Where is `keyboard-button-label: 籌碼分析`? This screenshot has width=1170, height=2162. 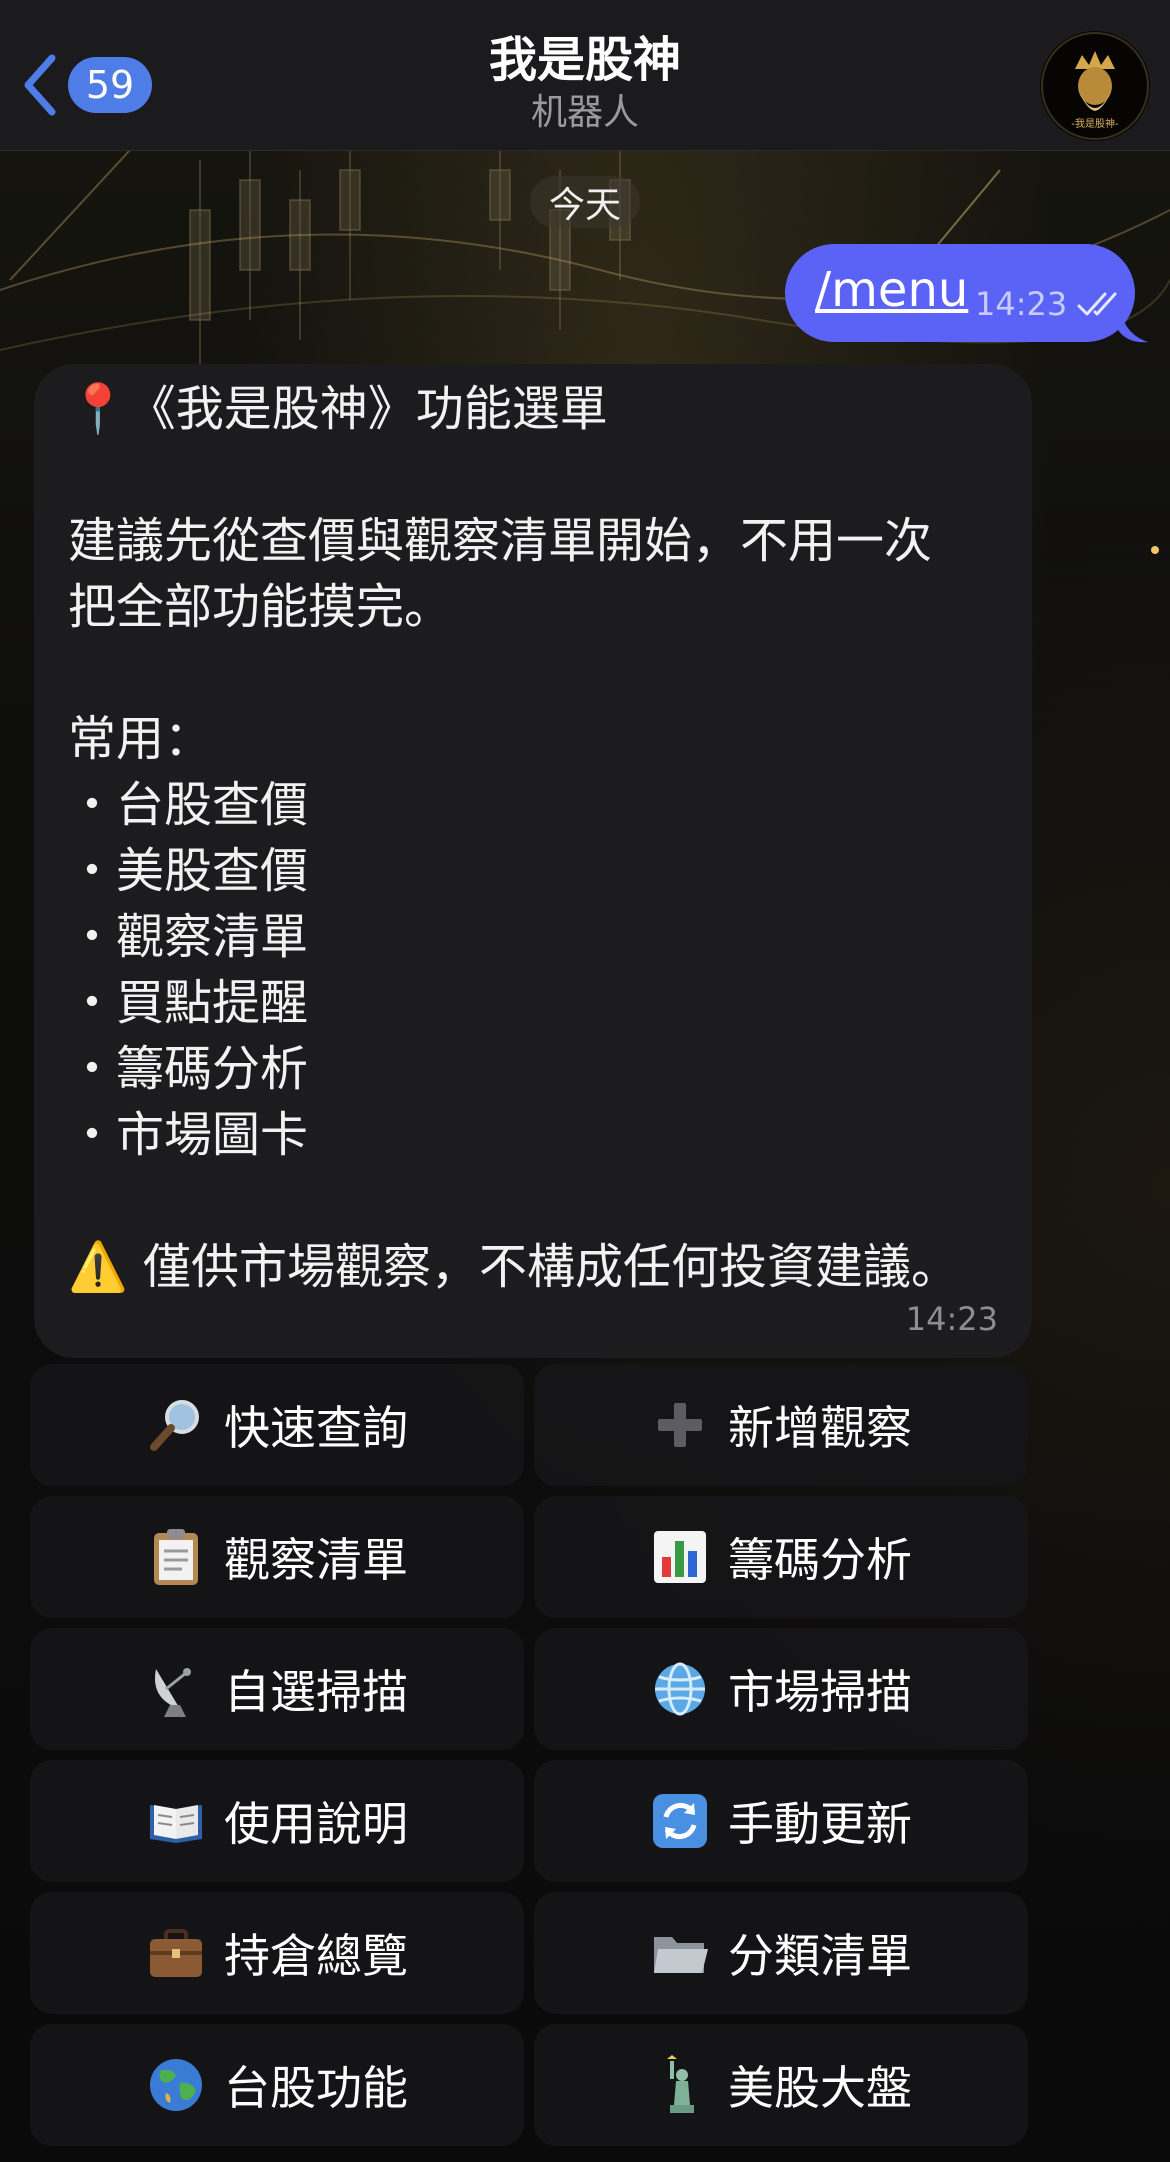 keyboard-button-label: 籌碼分析 is located at coordinates (820, 1560).